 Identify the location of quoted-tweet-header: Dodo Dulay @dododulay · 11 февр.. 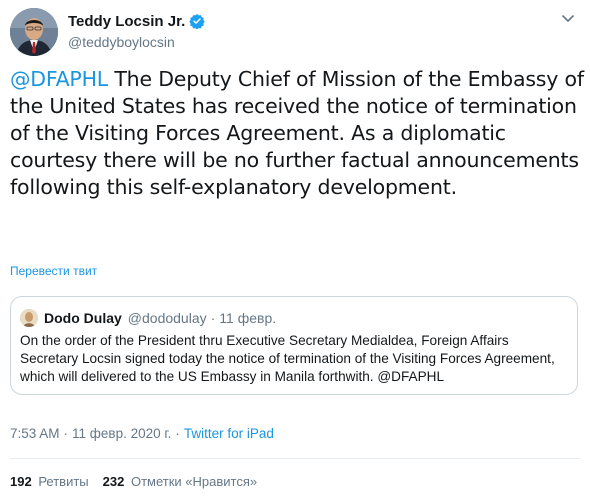
(148, 318).